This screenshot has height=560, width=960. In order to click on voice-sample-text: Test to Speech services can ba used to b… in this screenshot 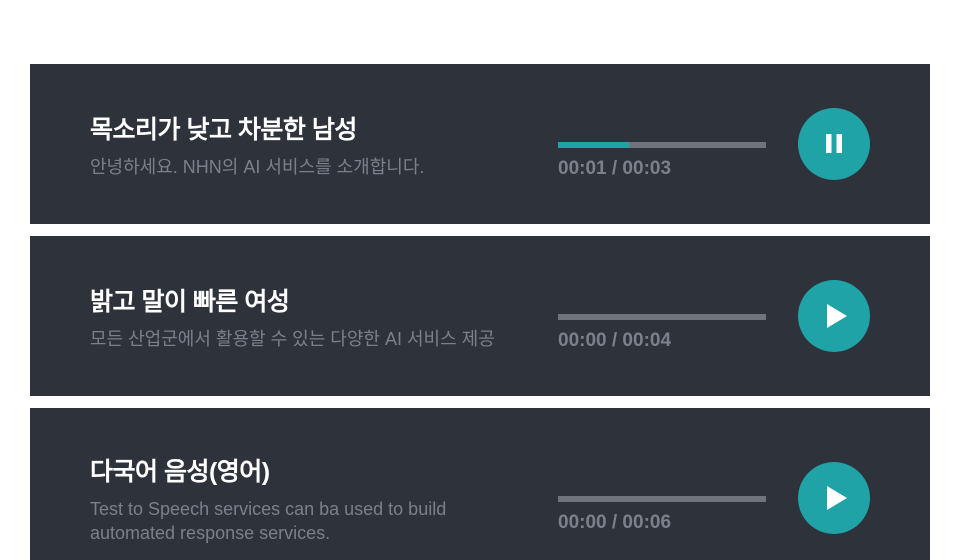, I will do `click(268, 521)`.